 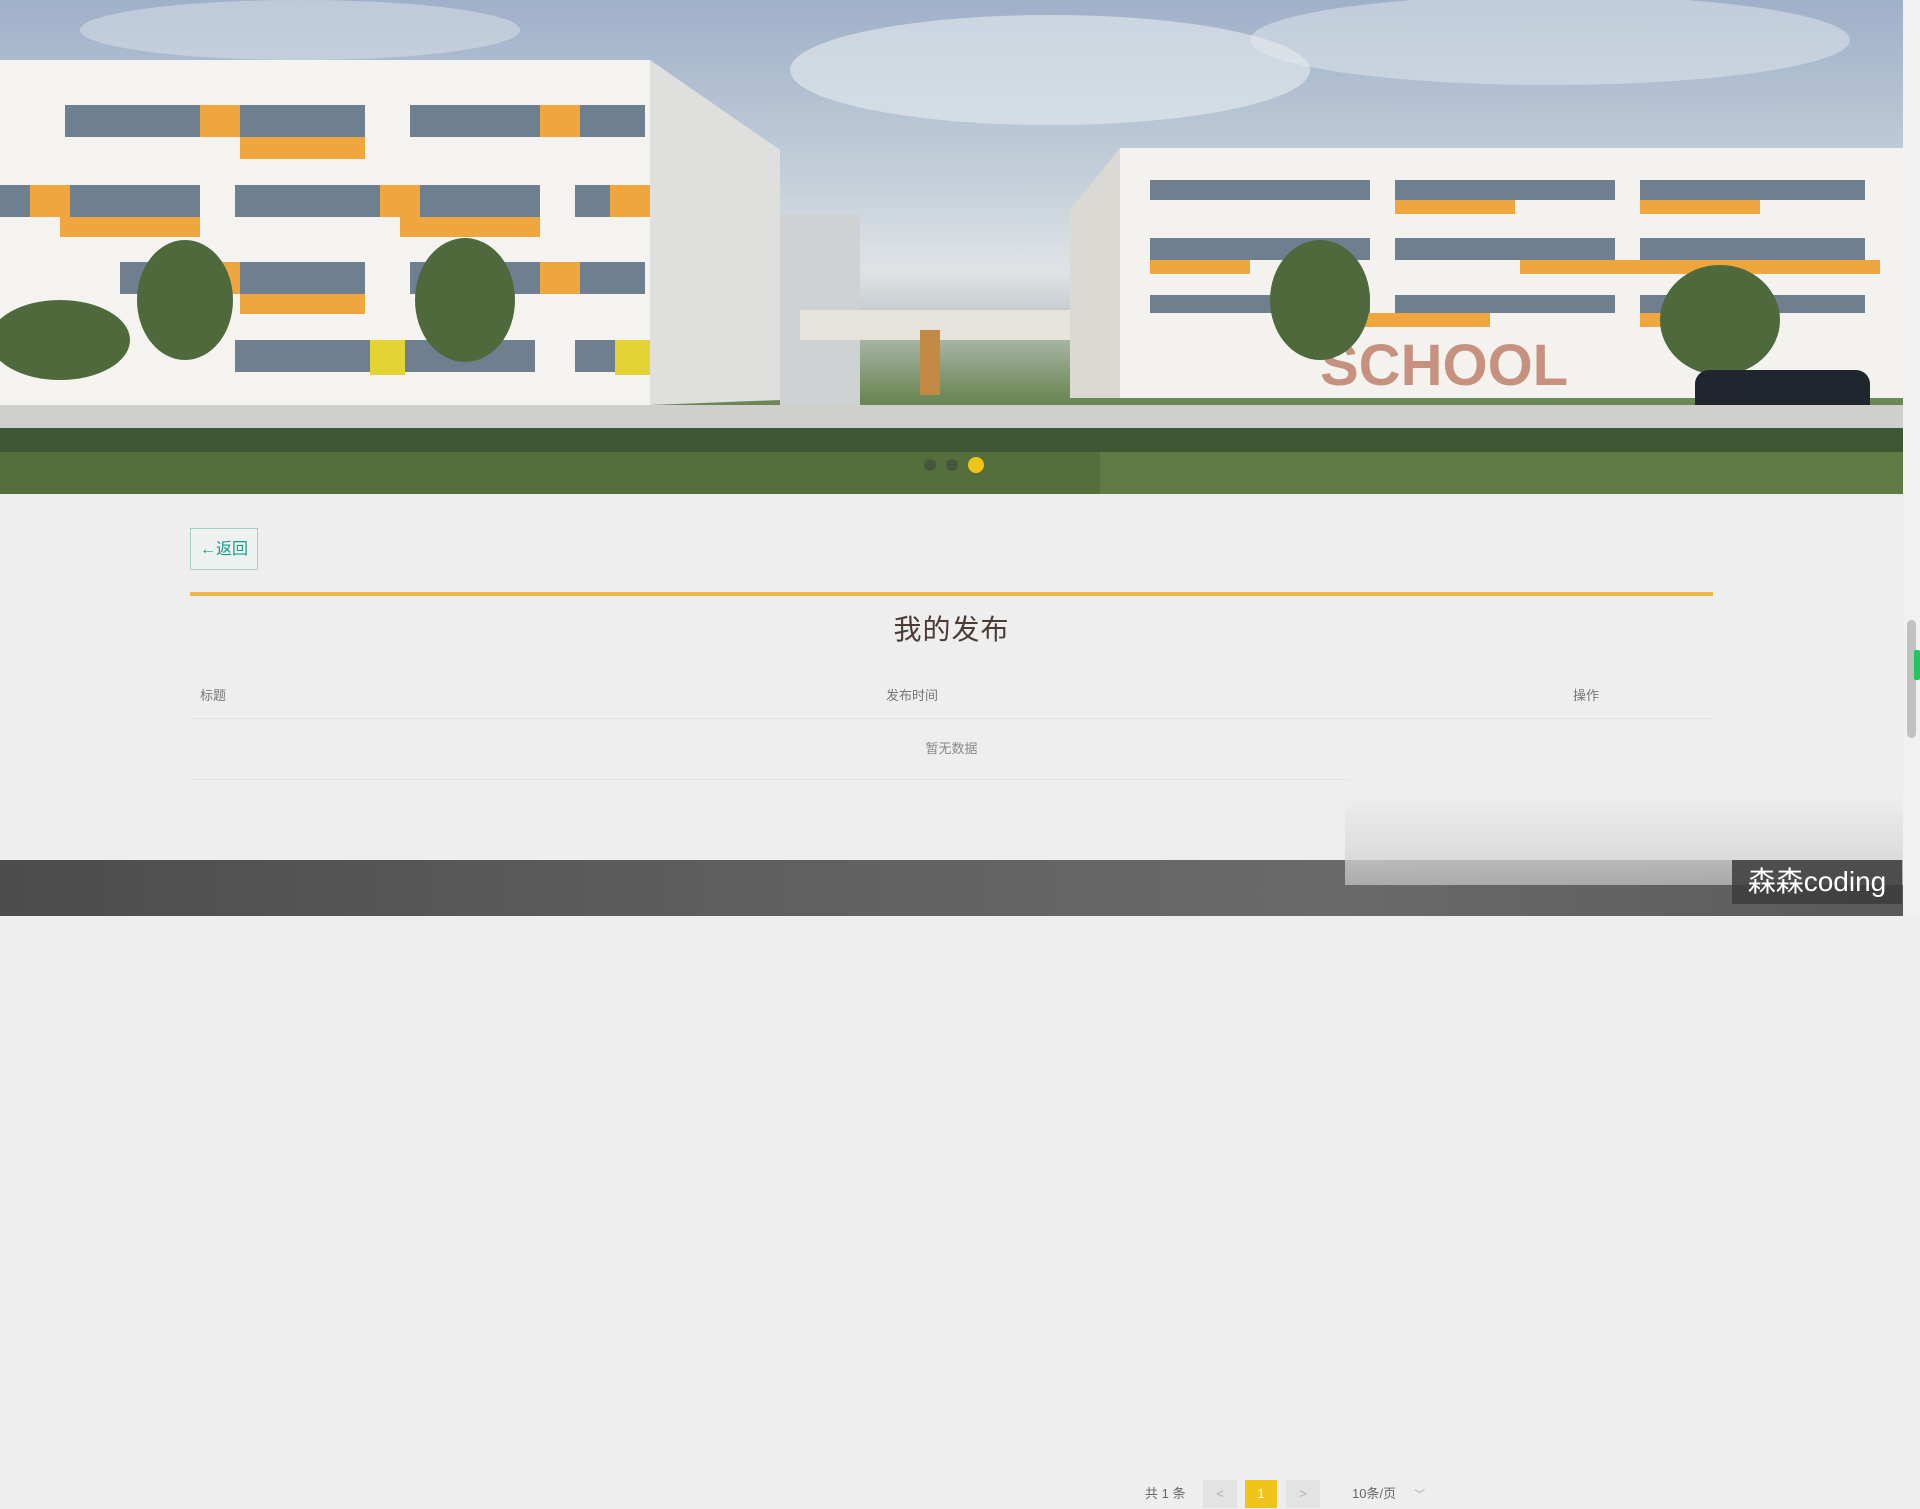 What do you see at coordinates (1586, 695) in the screenshot?
I see `column-header-action: 操作` at bounding box center [1586, 695].